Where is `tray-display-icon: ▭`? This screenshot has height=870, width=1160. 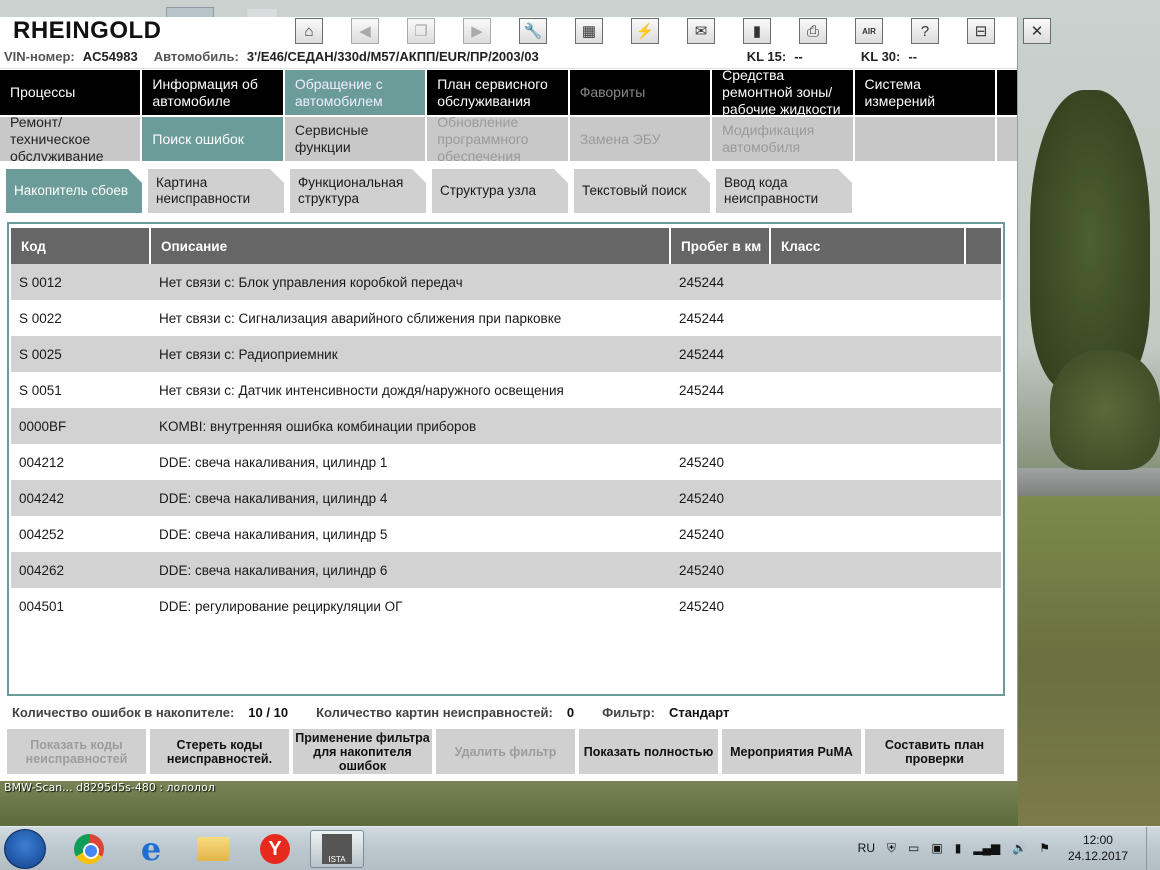
tray-display-icon: ▭ is located at coordinates (913, 848).